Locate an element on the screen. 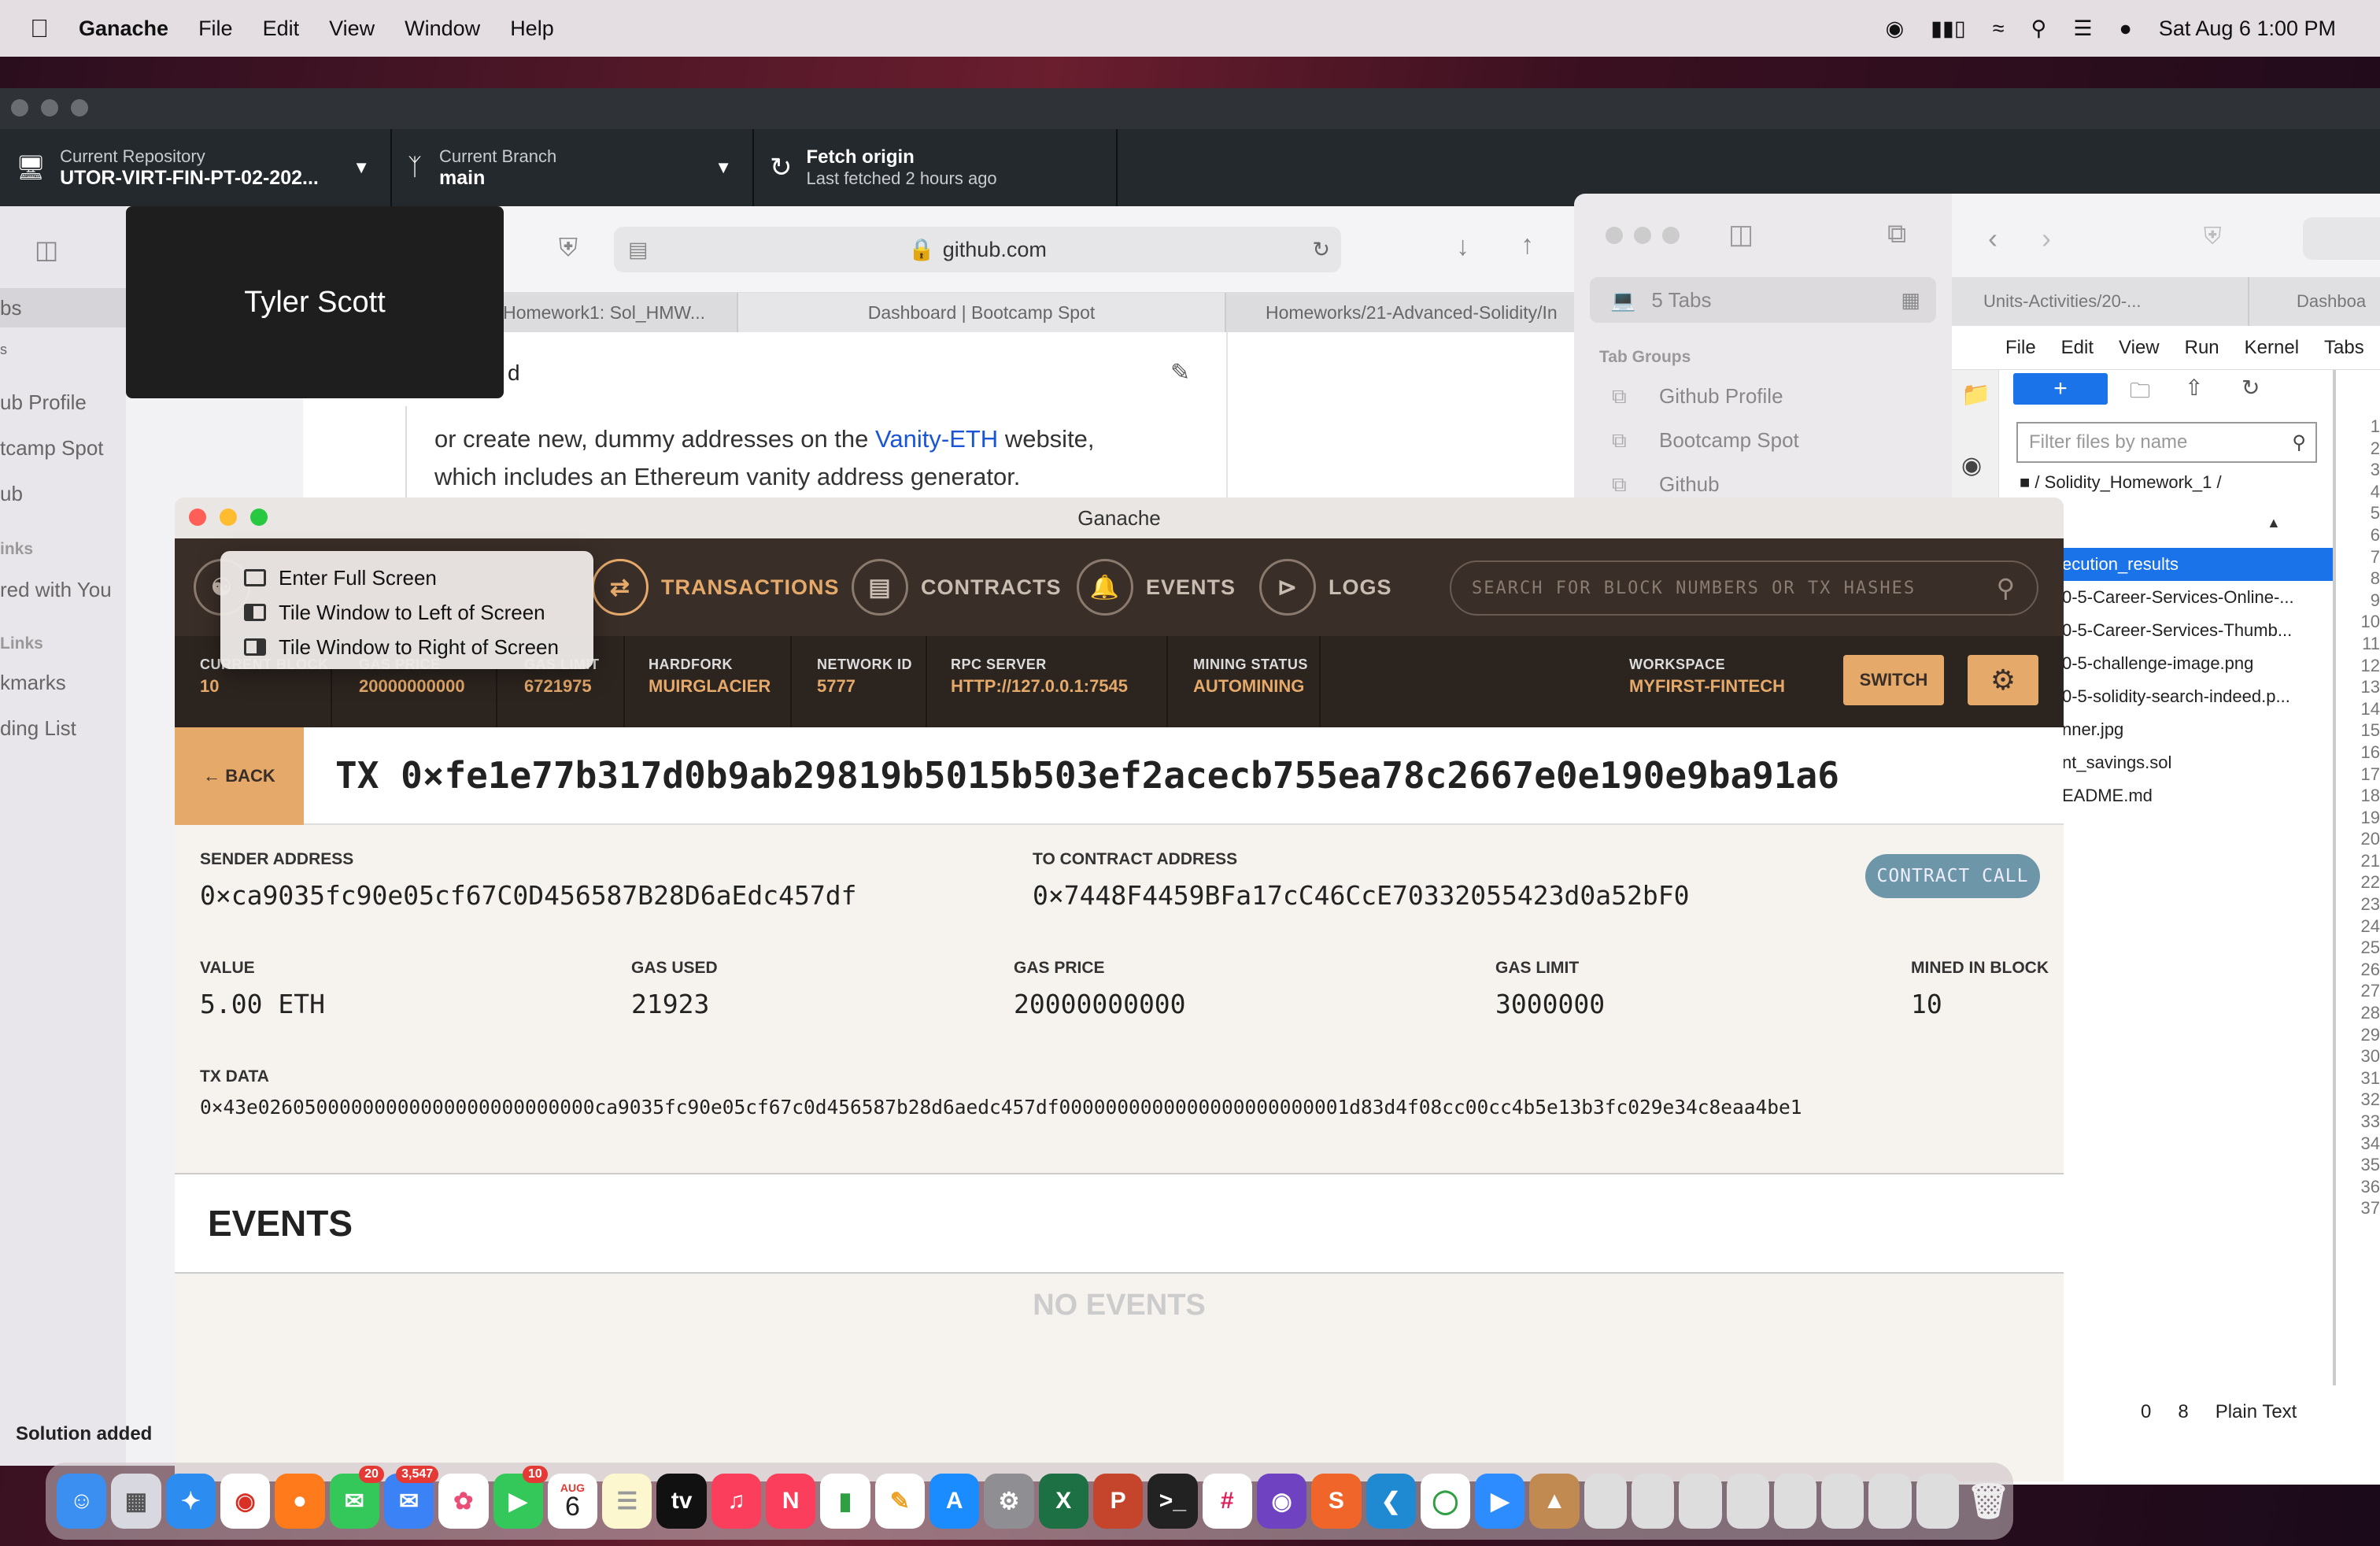 This screenshot has height=1546, width=2380. jupyter-menu-tabs: Tabs is located at coordinates (2344, 348).